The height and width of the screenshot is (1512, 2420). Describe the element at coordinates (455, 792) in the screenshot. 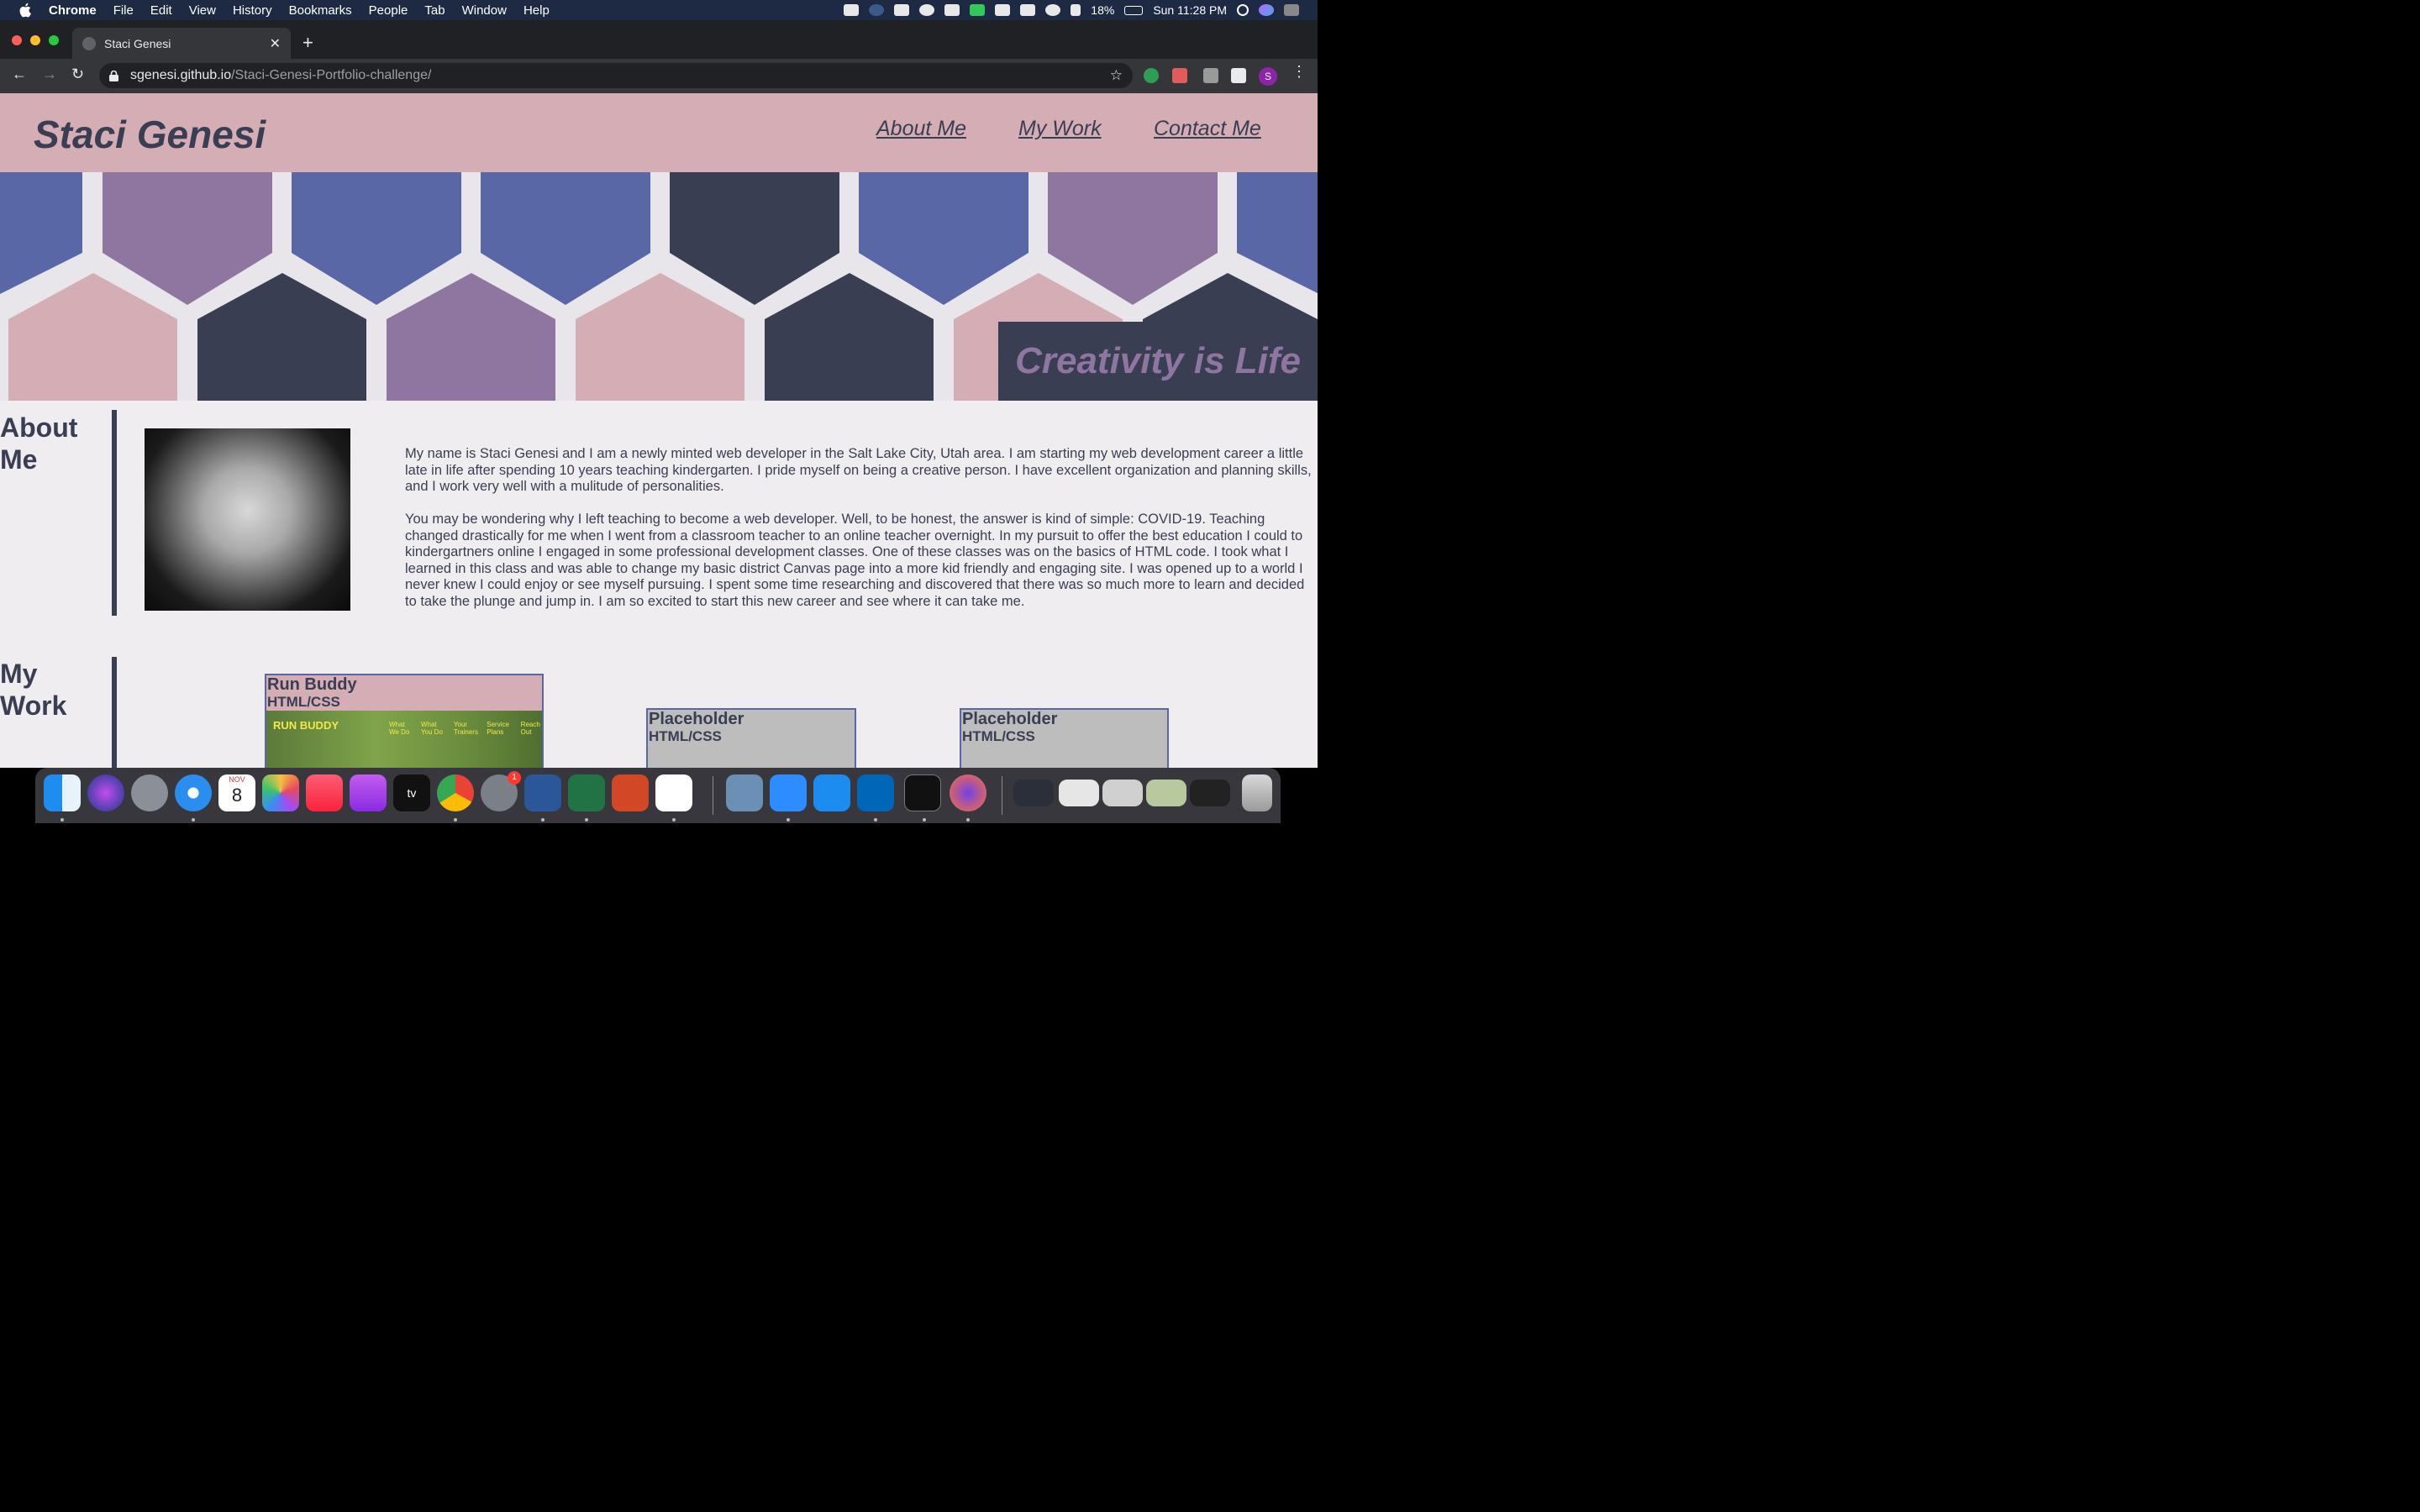

I see `chrome-icon` at that location.